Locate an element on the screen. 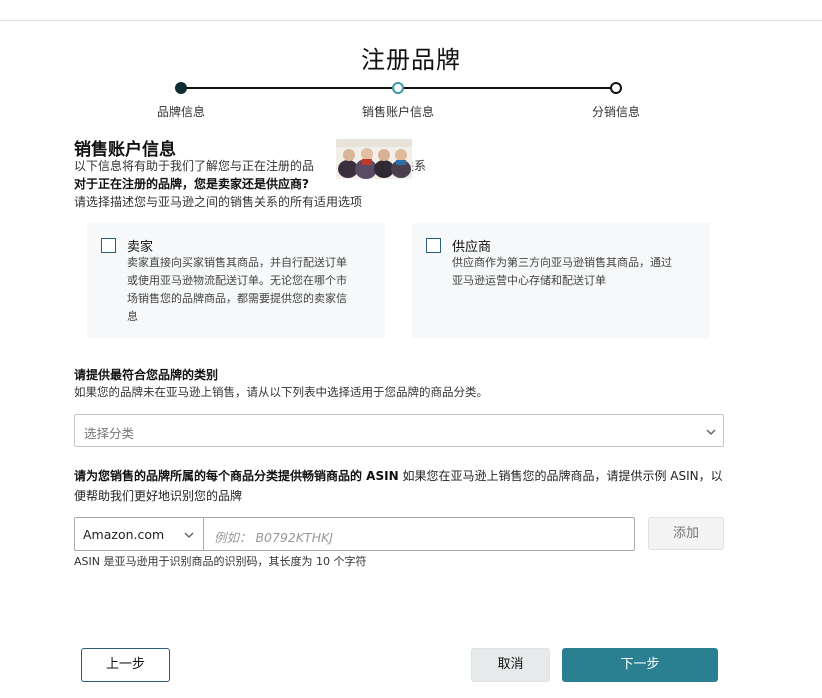 The width and height of the screenshot is (822, 698). seller-type-hint: 请选择描述您与亚马逊之间的销售关系的所有适用选项 is located at coordinates (218, 202).